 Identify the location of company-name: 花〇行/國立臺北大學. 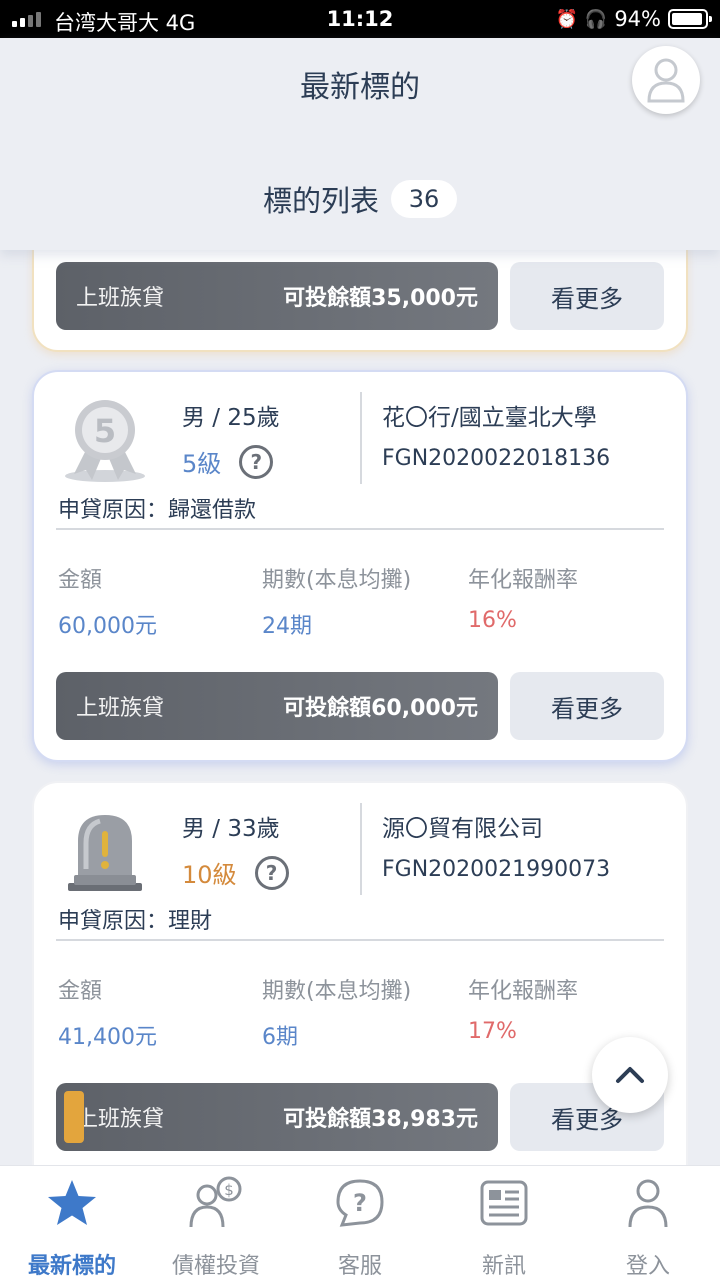
(489, 418).